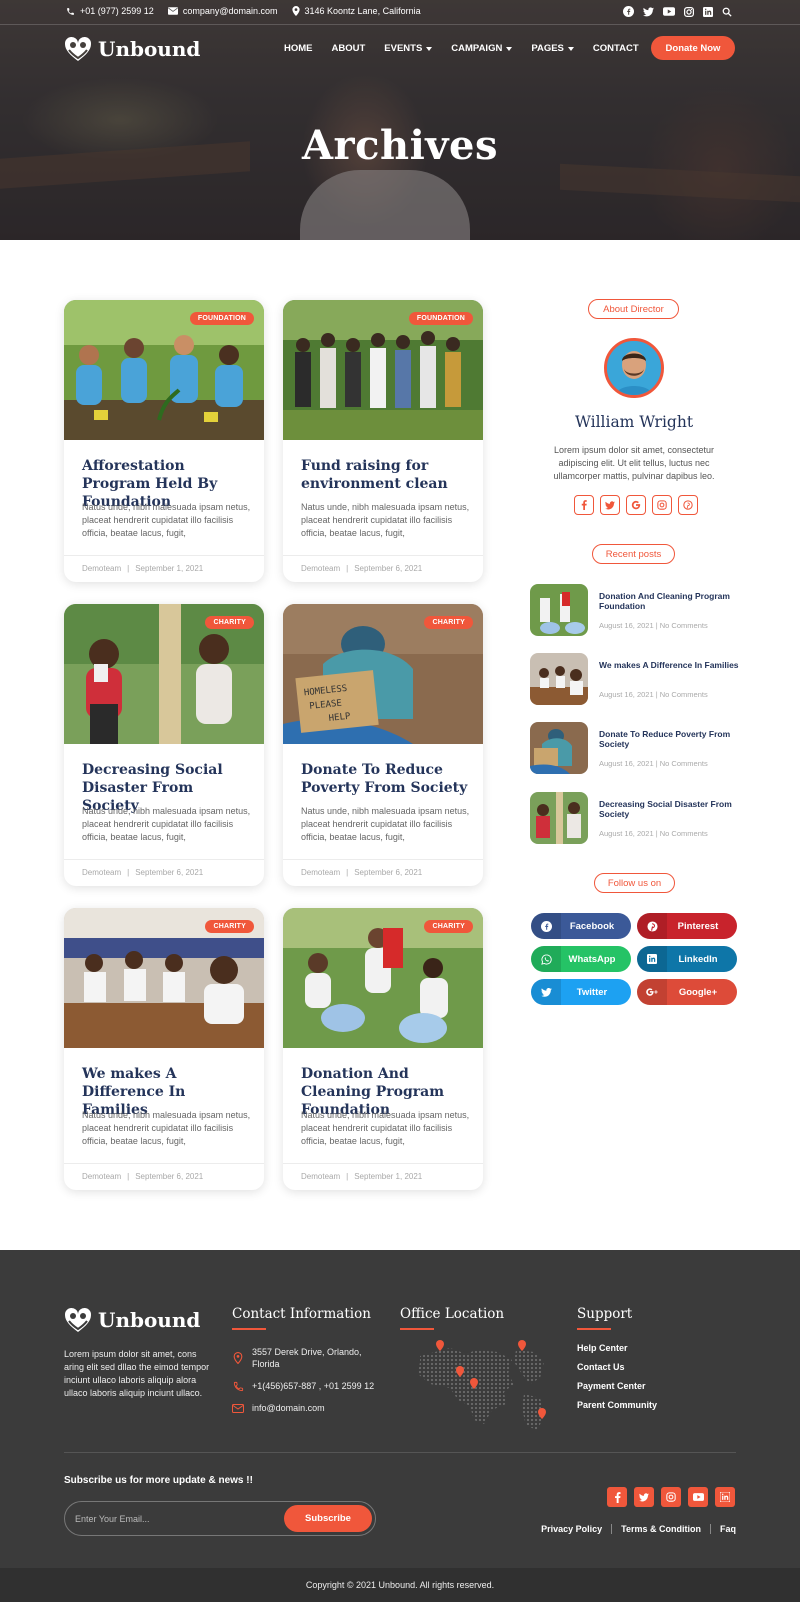  What do you see at coordinates (328, 1518) in the screenshot?
I see `subscribe-button: Subscribe` at bounding box center [328, 1518].